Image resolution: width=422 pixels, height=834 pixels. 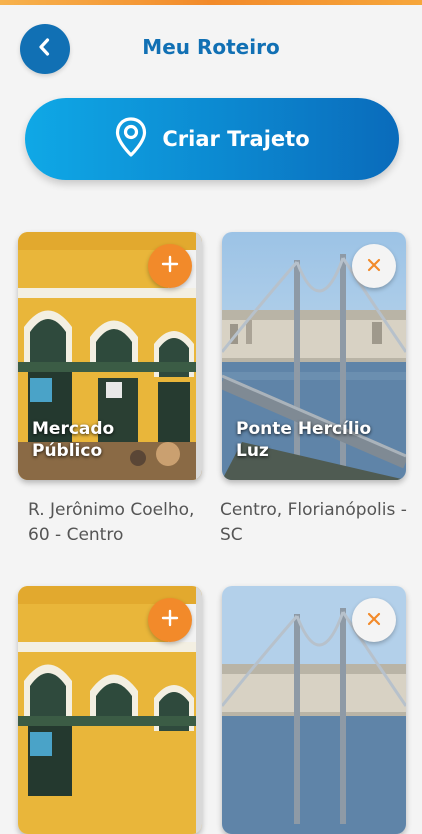 I want to click on place-name: Ponte Hercílio Luz, so click(x=304, y=440).